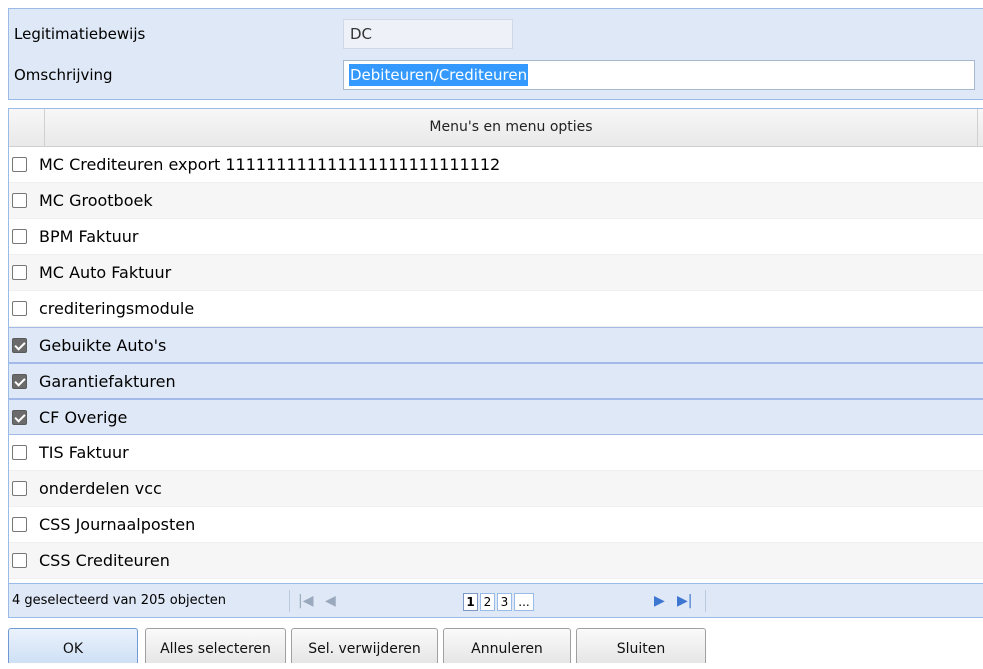  Describe the element at coordinates (107, 381) in the screenshot. I see `row-label: Garantiefakturen` at that location.